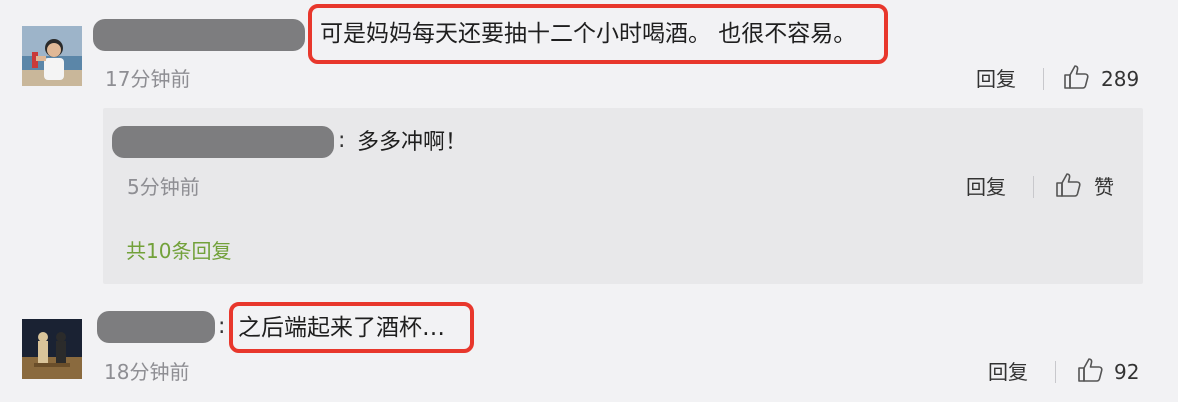  What do you see at coordinates (178, 251) in the screenshot?
I see `more-replies-link: 共10条回复` at bounding box center [178, 251].